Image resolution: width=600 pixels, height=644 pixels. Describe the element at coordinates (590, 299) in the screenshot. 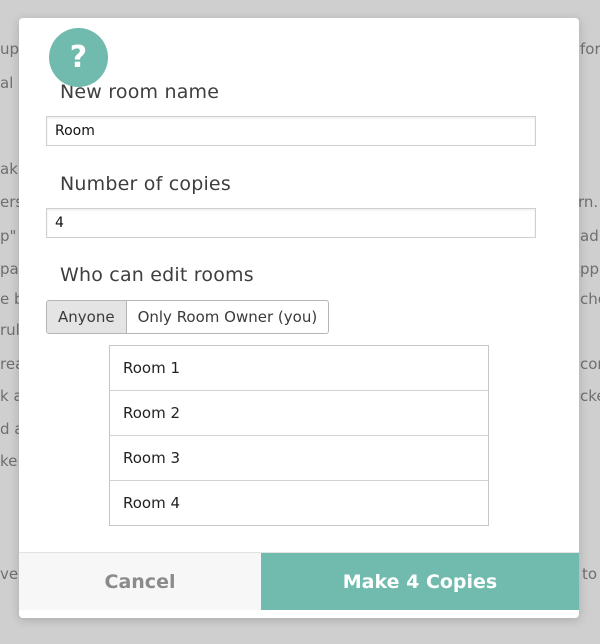

I see `background-text-fragment: che` at that location.